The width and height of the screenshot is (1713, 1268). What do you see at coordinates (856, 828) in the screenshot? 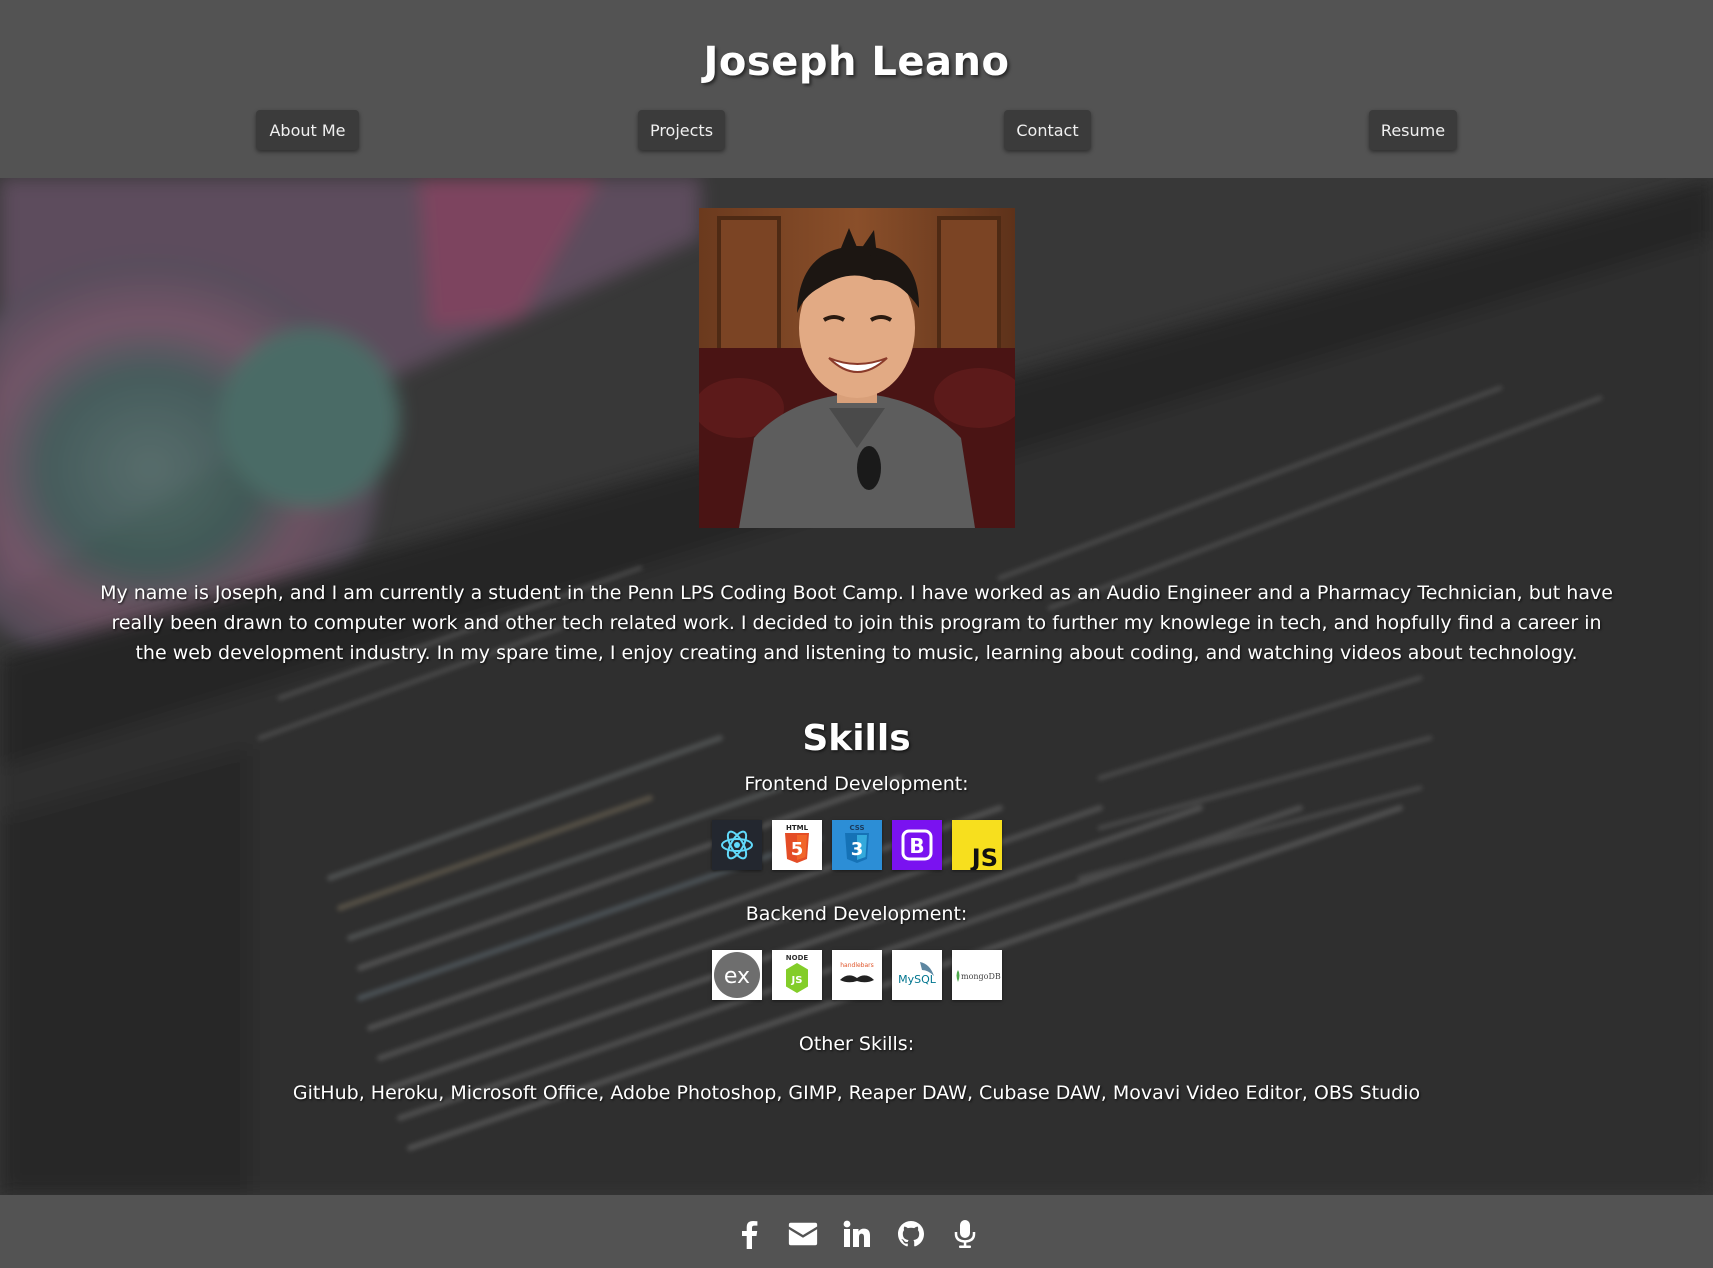
I see `svg-text: CSS` at bounding box center [856, 828].